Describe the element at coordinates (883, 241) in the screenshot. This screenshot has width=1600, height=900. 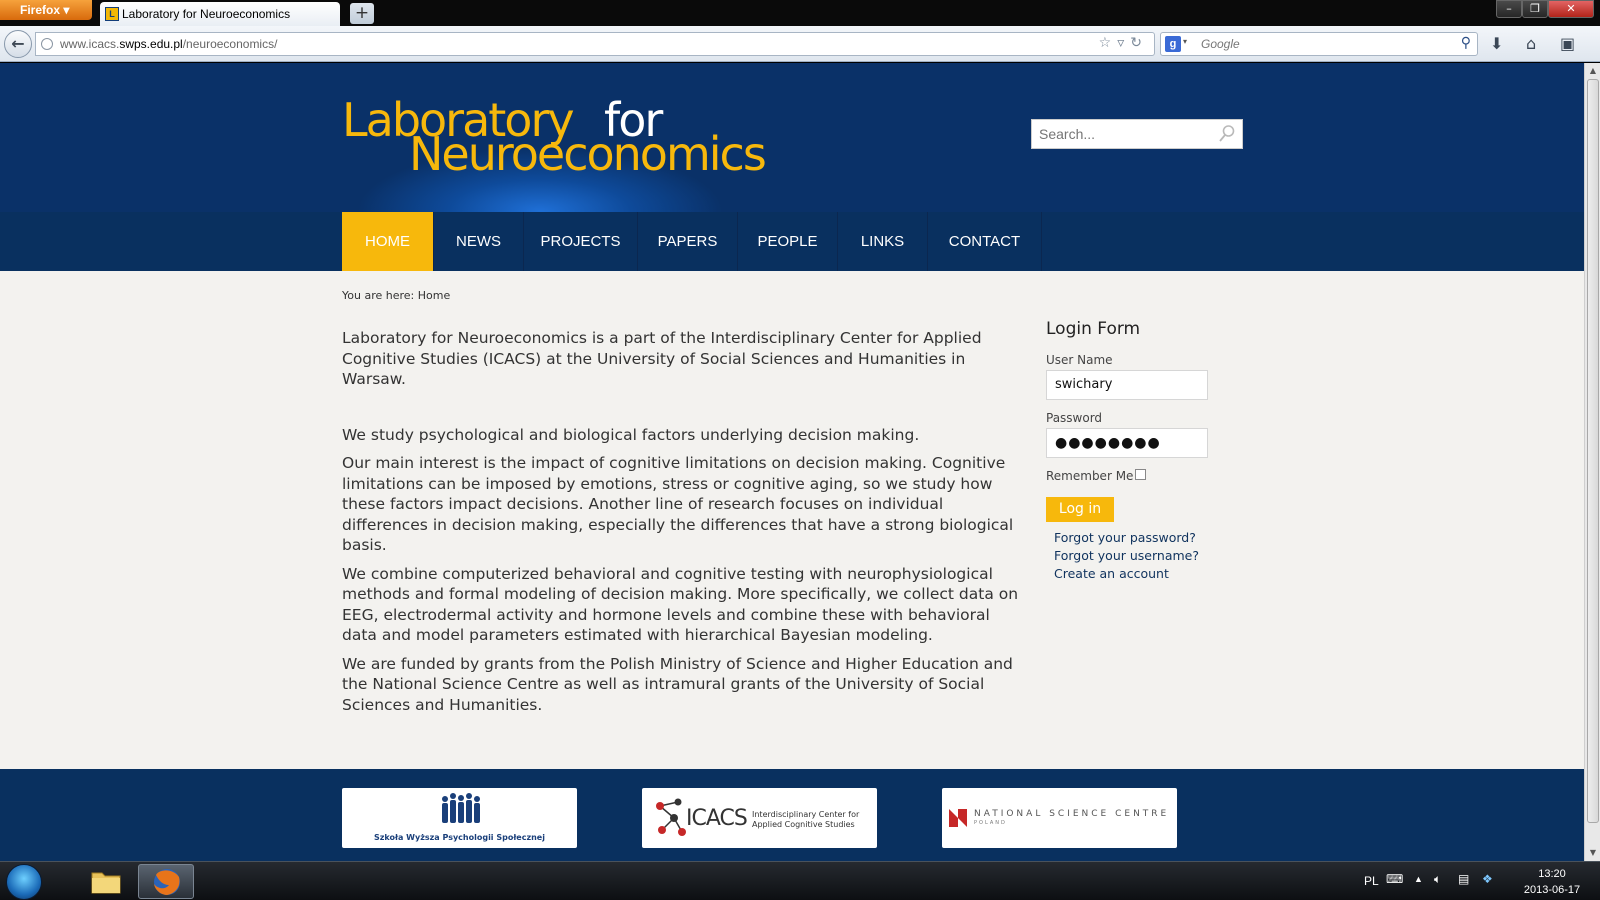
I see `menu-item-links: LINKS` at that location.